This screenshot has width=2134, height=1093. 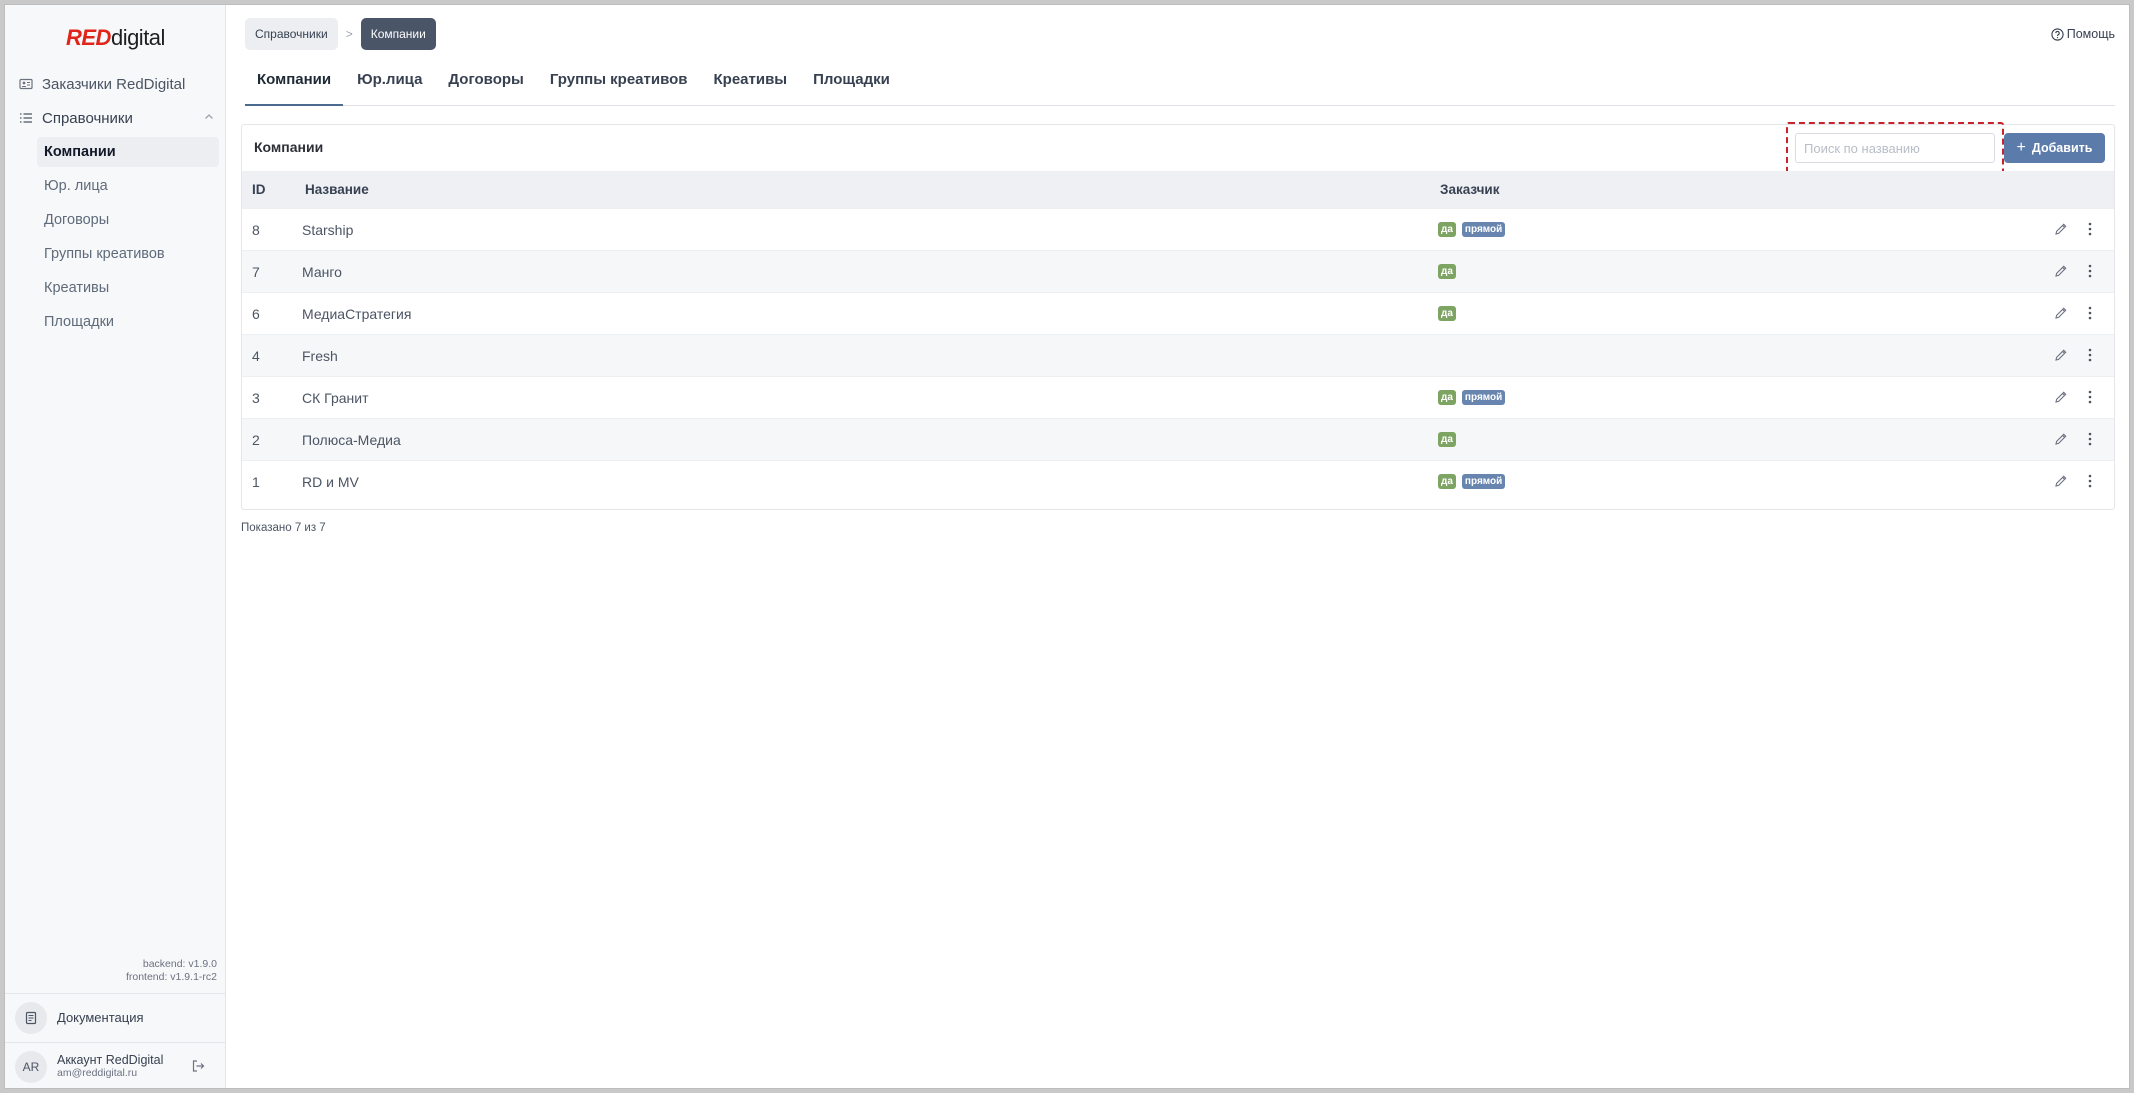 What do you see at coordinates (294, 84) in the screenshot?
I see `tab-companies: Компании` at bounding box center [294, 84].